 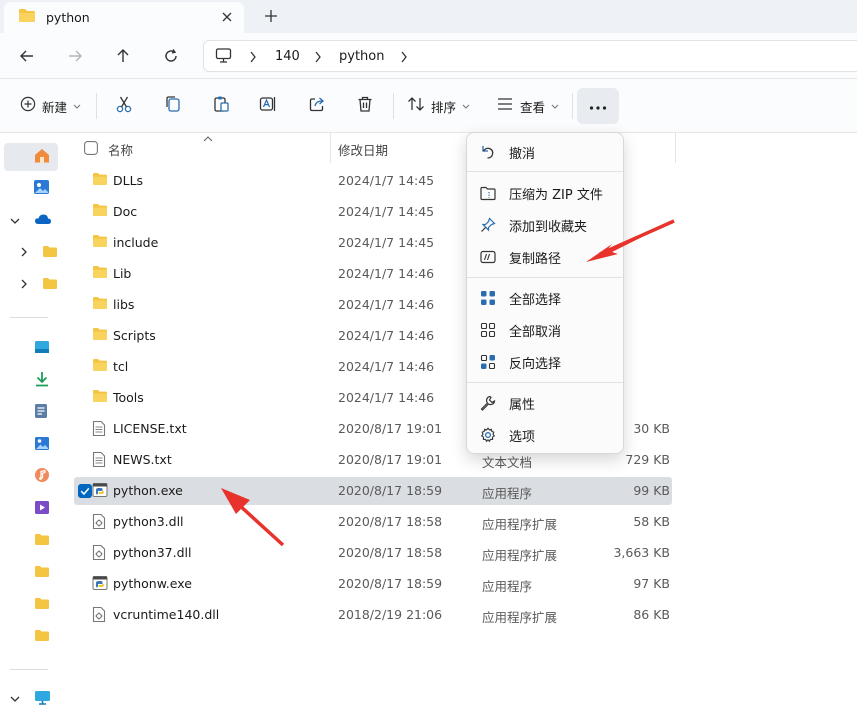 I want to click on sidebar-item-downloads, so click(x=42, y=381).